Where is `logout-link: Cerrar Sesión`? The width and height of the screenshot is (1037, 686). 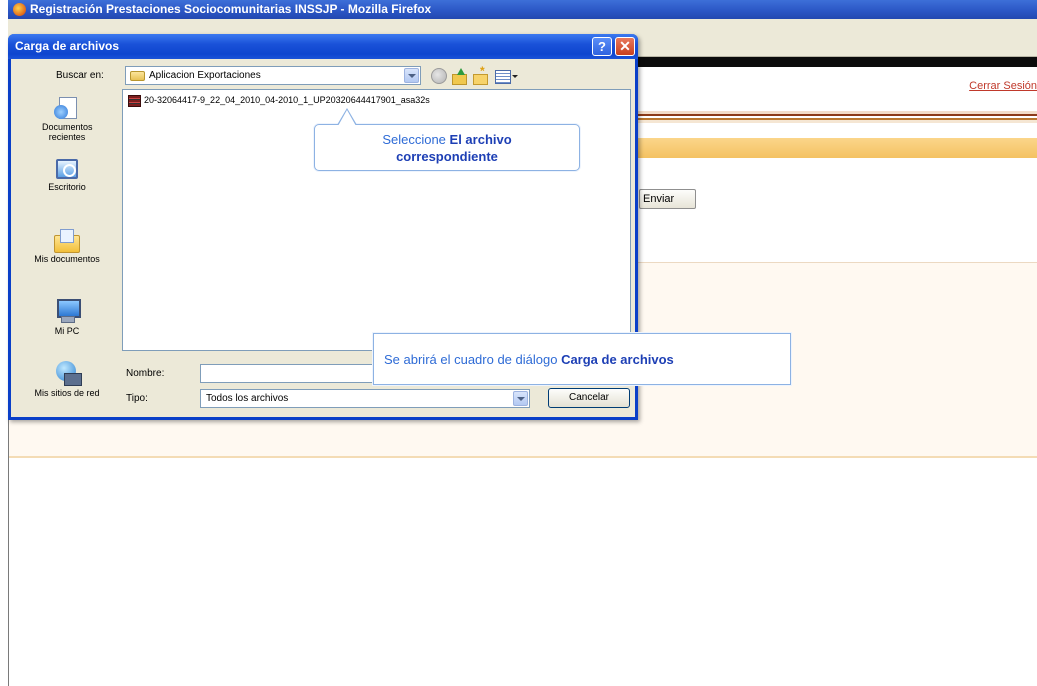 logout-link: Cerrar Sesión is located at coordinates (1003, 86).